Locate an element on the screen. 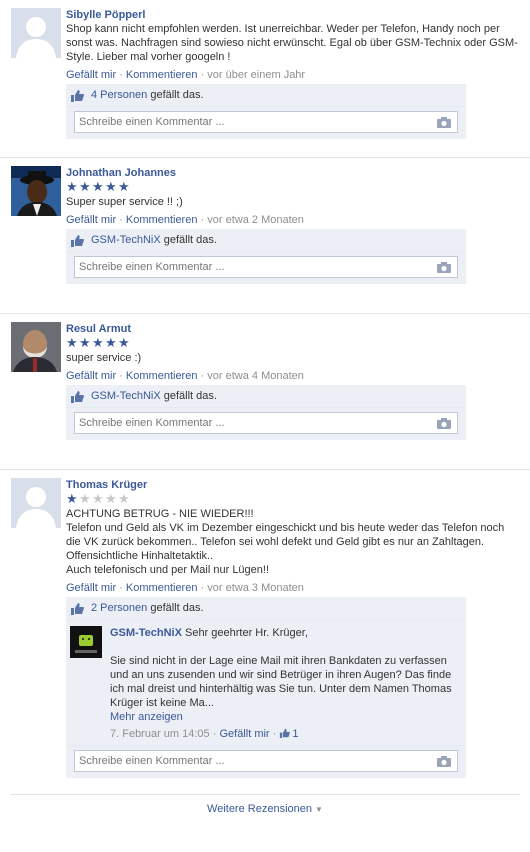  reply-author: GSM-TechNiX is located at coordinates (146, 633).